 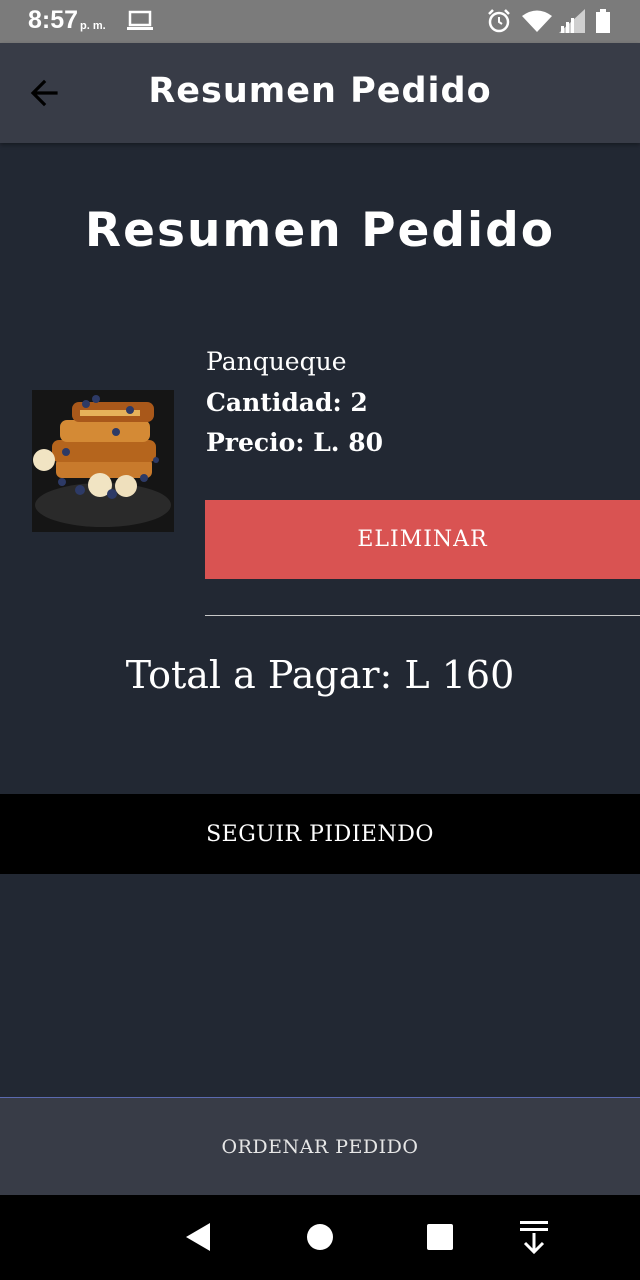 I want to click on recents-square-icon, so click(x=440, y=1237).